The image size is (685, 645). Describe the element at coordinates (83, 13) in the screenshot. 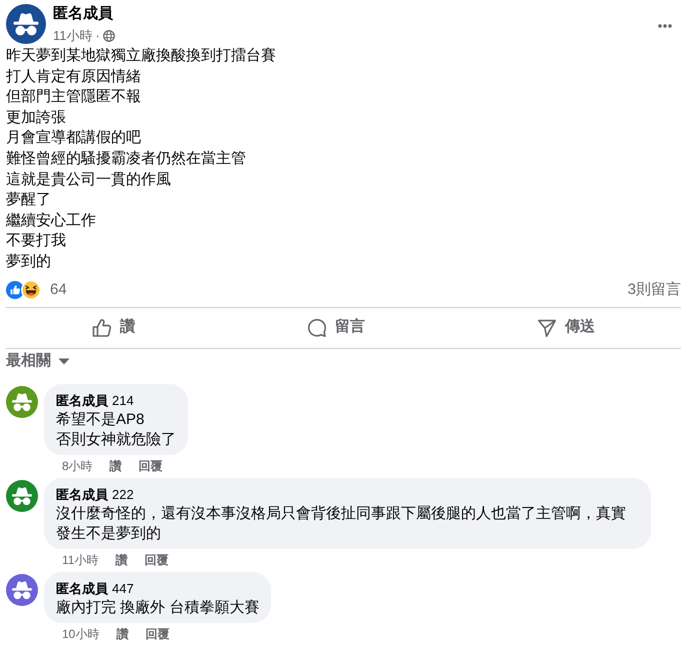

I see `author-name: 匿名成員` at that location.